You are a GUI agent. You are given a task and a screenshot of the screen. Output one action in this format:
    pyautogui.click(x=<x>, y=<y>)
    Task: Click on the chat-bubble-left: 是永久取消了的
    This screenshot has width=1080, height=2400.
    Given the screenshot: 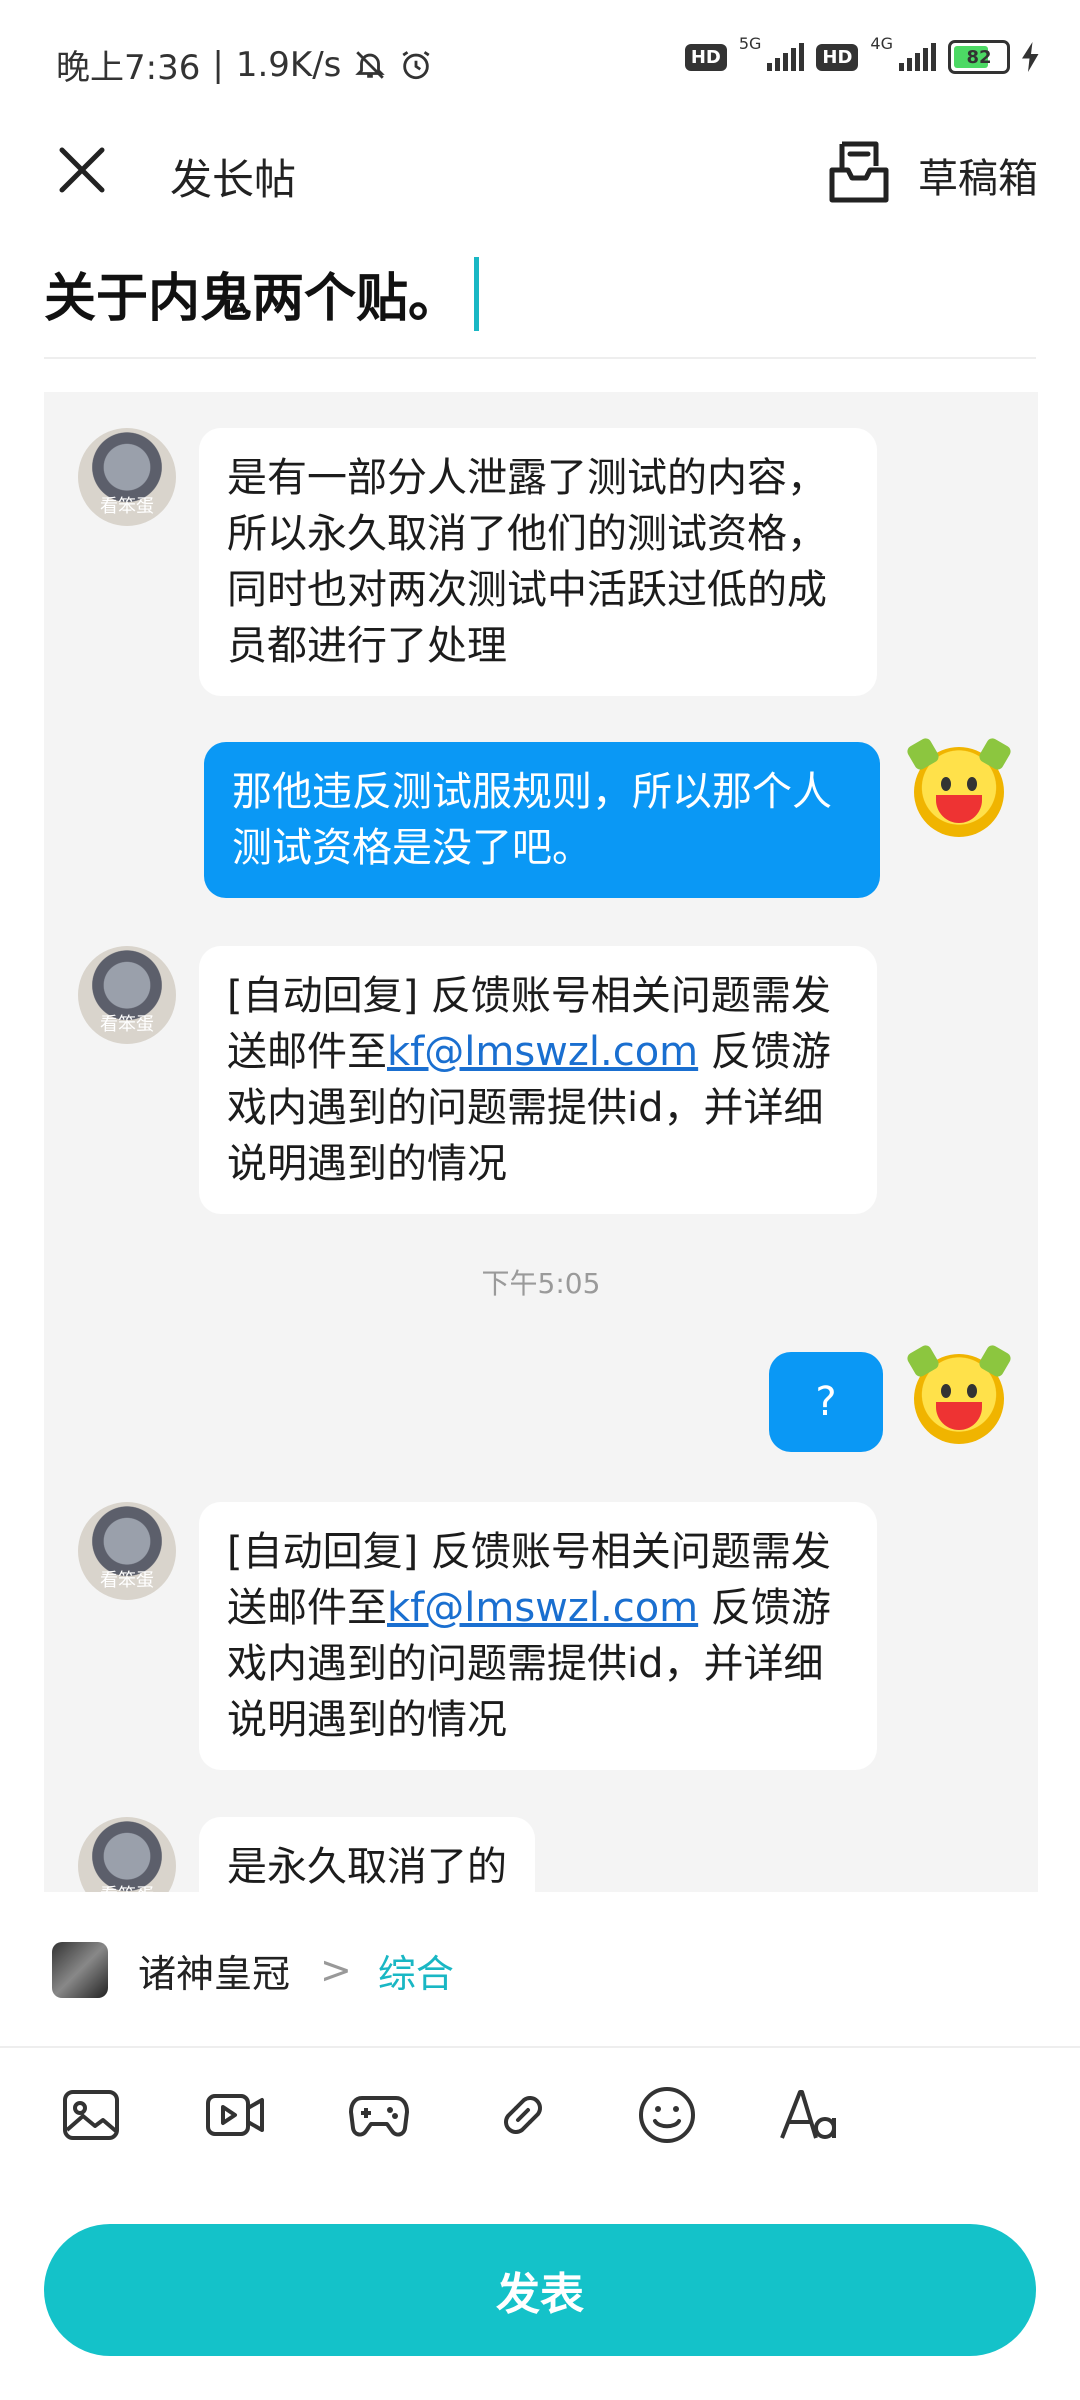 What is the action you would take?
    pyautogui.click(x=367, y=1854)
    